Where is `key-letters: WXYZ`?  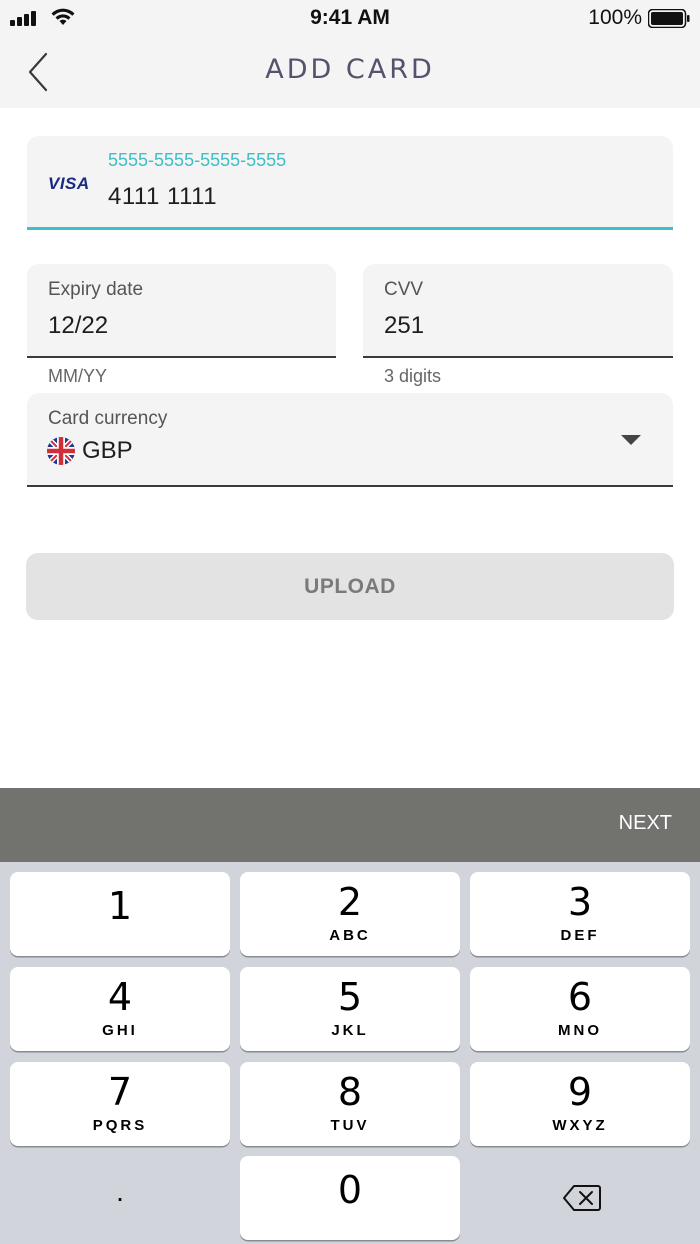 key-letters: WXYZ is located at coordinates (580, 1125).